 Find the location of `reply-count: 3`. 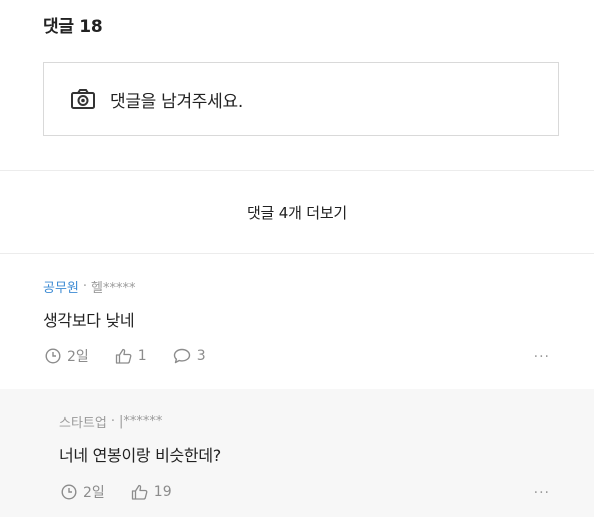

reply-count: 3 is located at coordinates (201, 356).